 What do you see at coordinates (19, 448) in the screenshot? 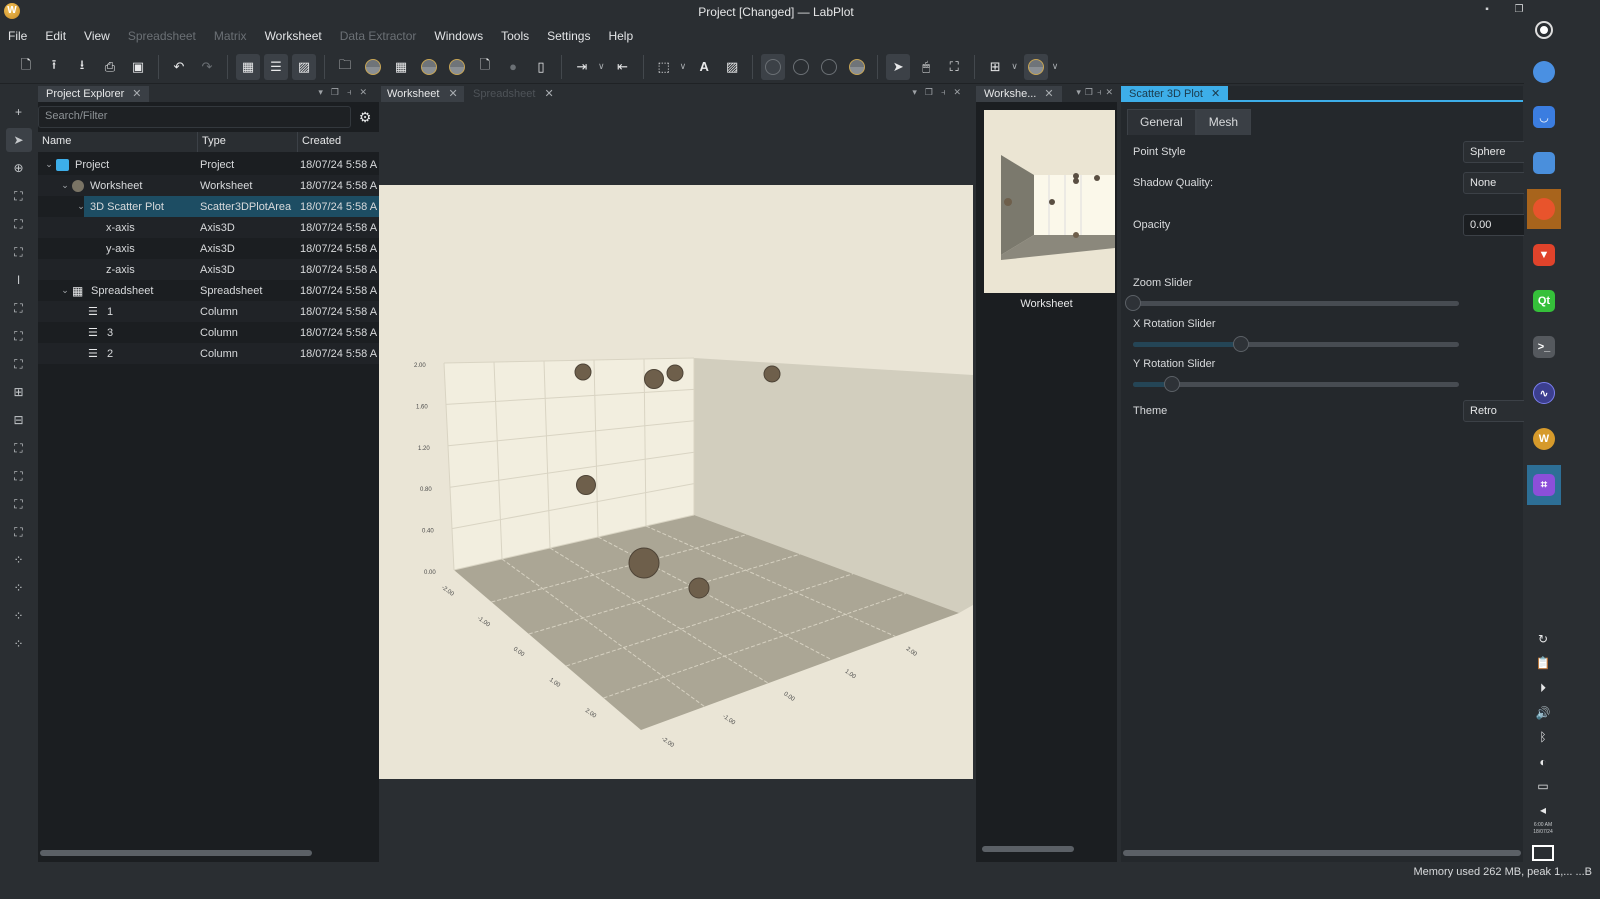
I see `zoom-in-x-icon: ⛶` at bounding box center [19, 448].